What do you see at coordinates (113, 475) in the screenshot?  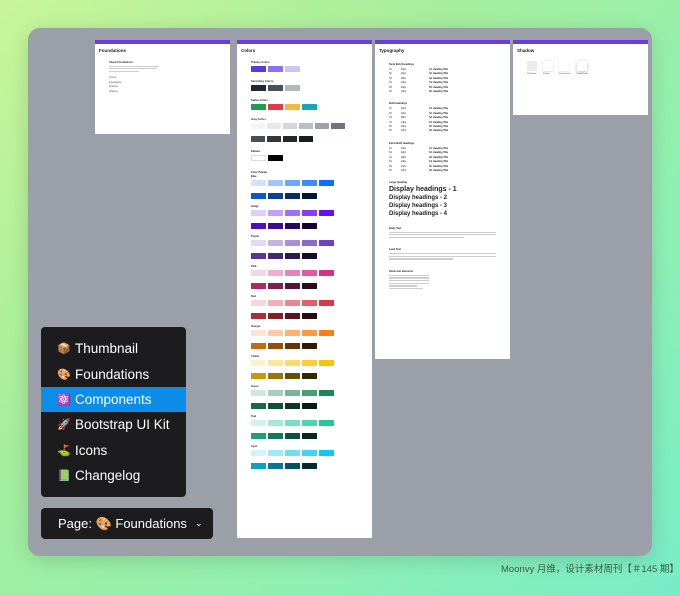 I see `menu-item-changelog: 📗 Changelog` at bounding box center [113, 475].